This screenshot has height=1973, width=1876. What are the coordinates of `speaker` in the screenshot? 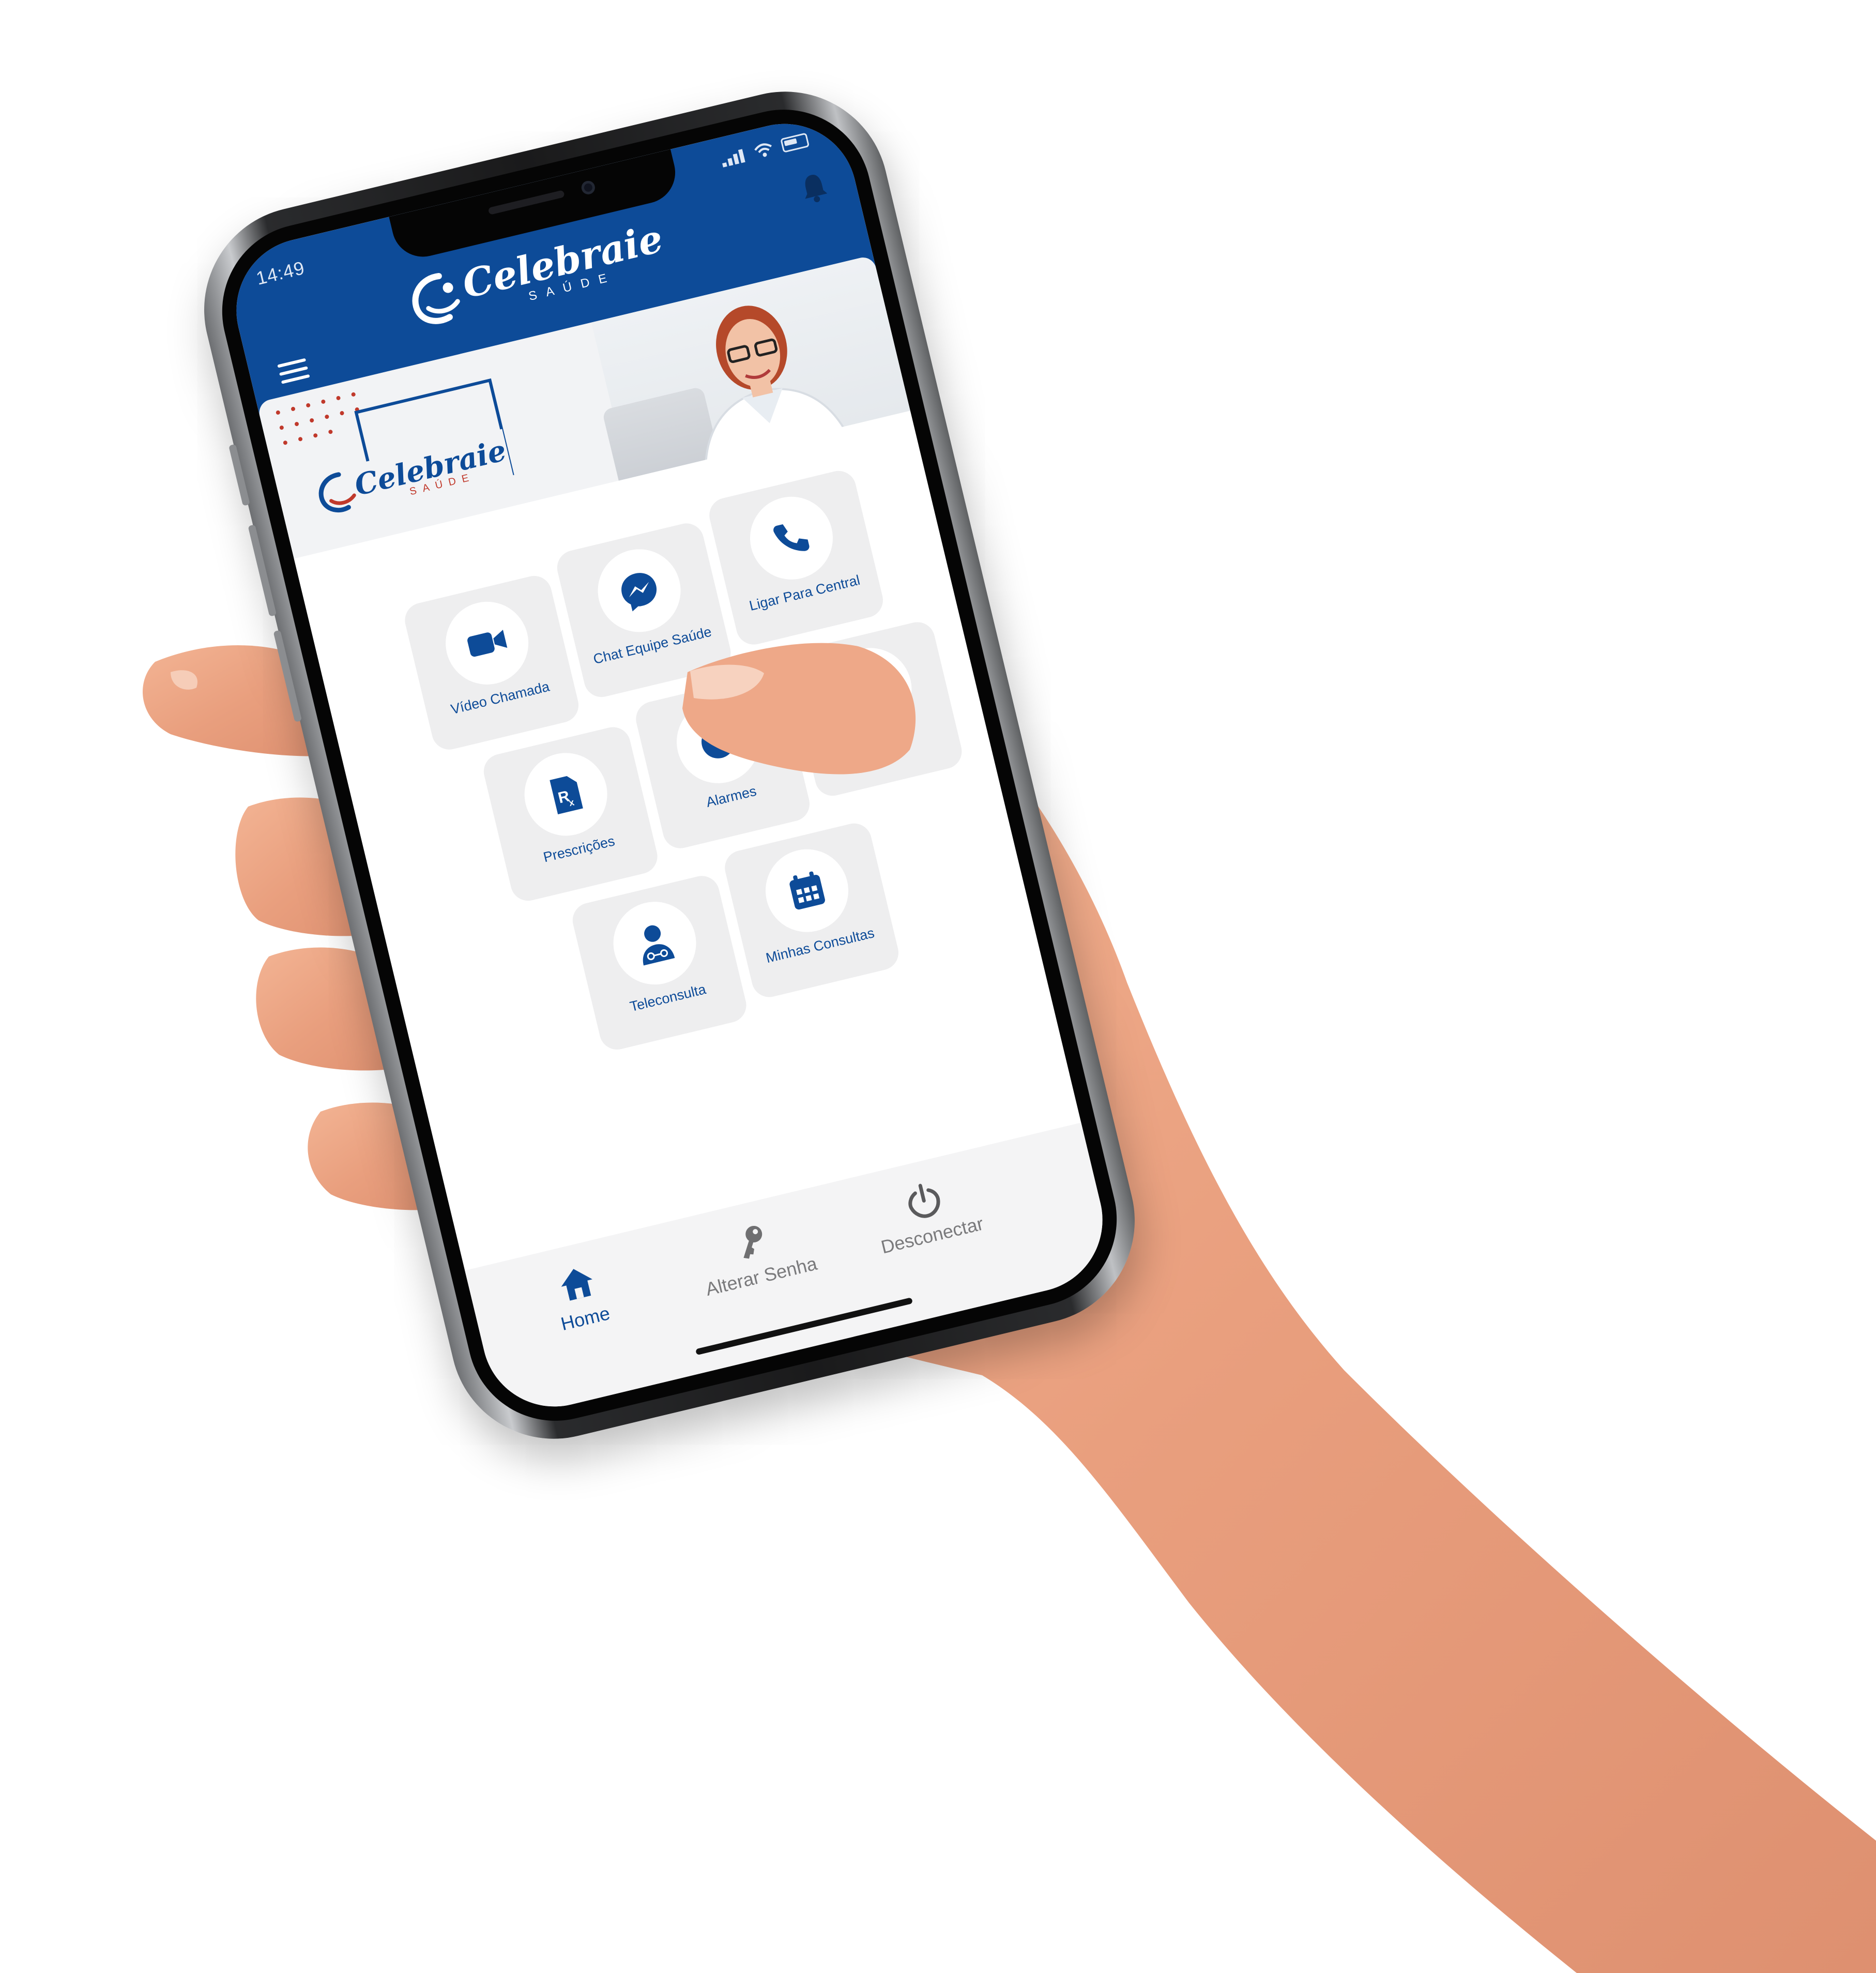 It's located at (526, 202).